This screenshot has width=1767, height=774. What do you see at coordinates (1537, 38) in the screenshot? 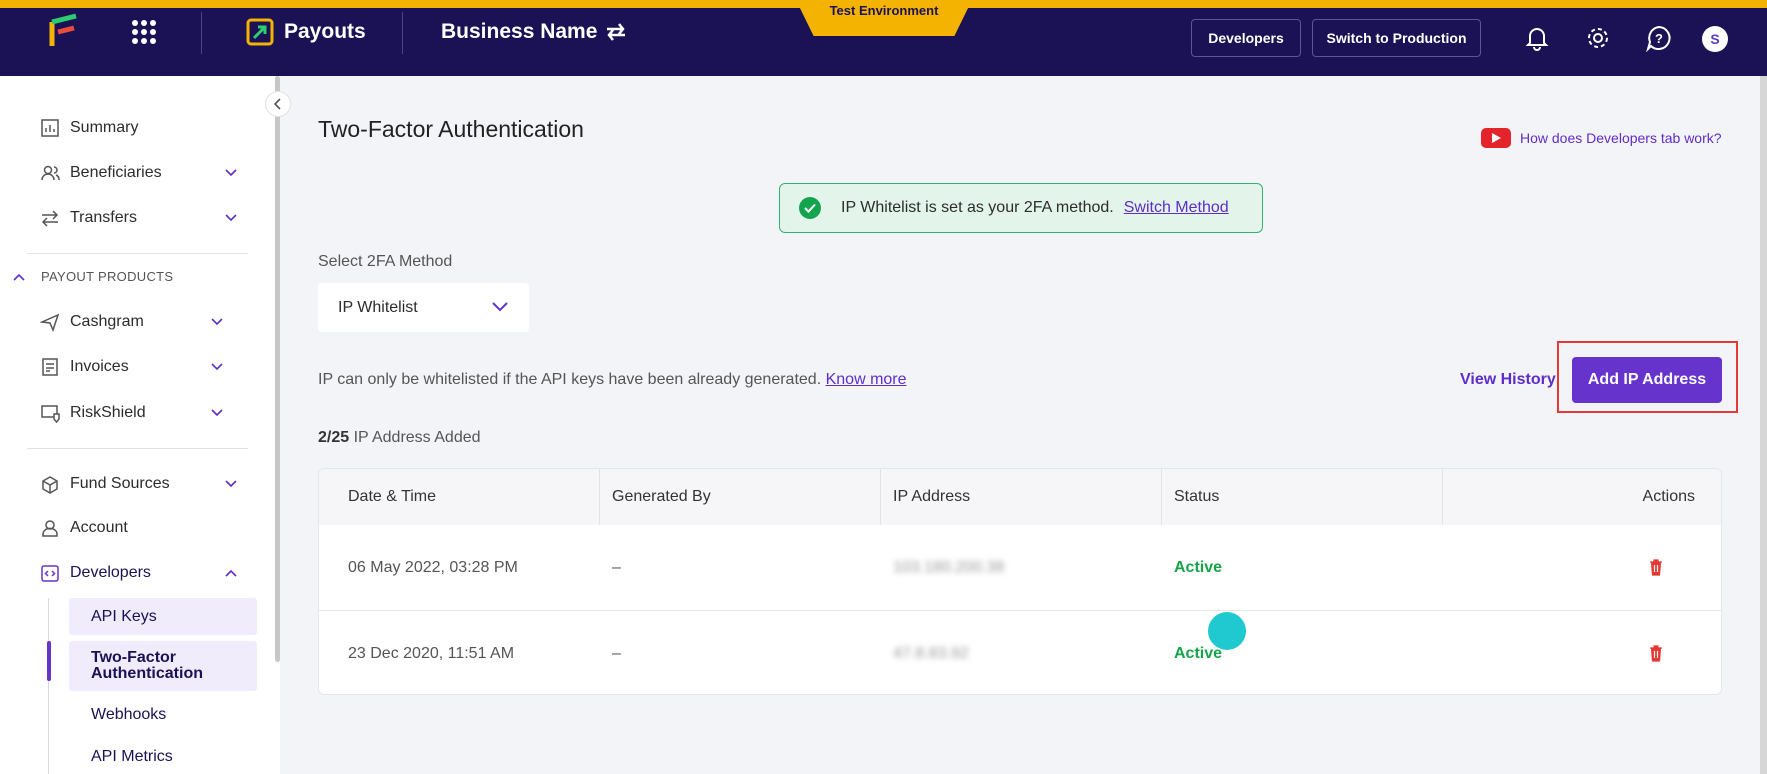
I see `bell-icon` at bounding box center [1537, 38].